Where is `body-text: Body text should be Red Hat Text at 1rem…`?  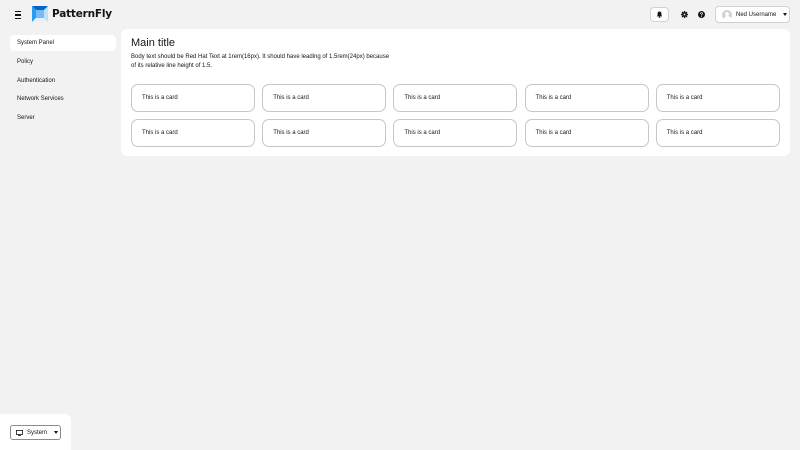
body-text: Body text should be Red Hat Text at 1rem… is located at coordinates (260, 61).